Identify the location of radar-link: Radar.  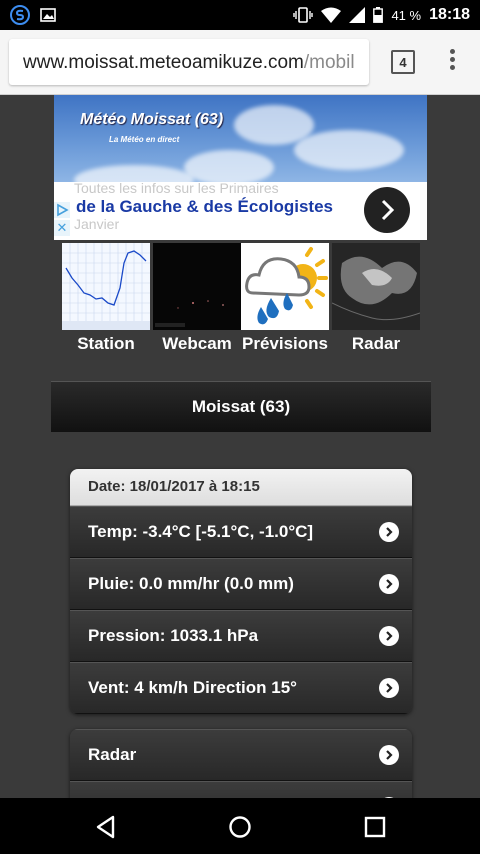
(376, 344).